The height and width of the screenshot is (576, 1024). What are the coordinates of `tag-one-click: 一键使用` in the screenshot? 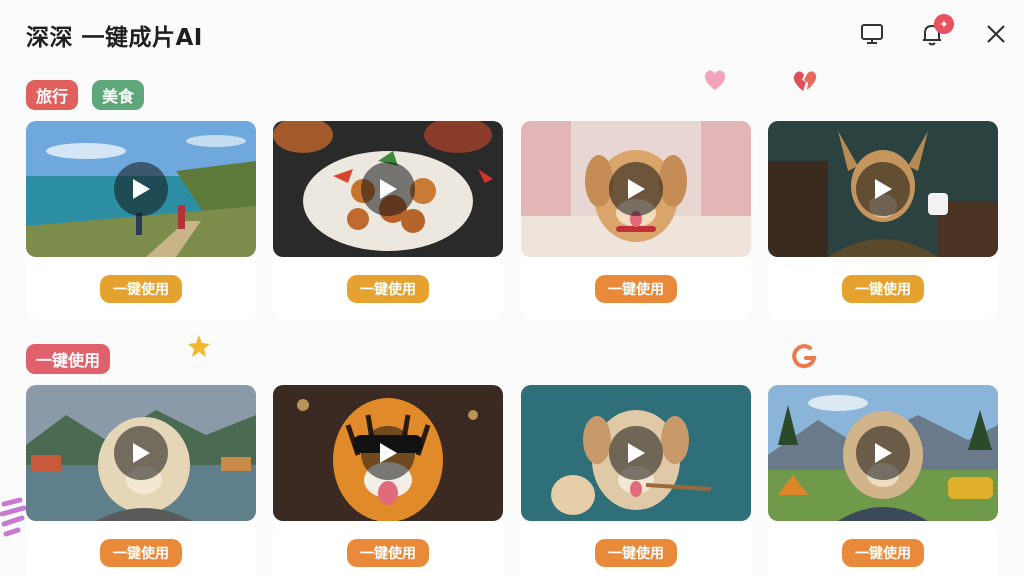 It's located at (68, 359).